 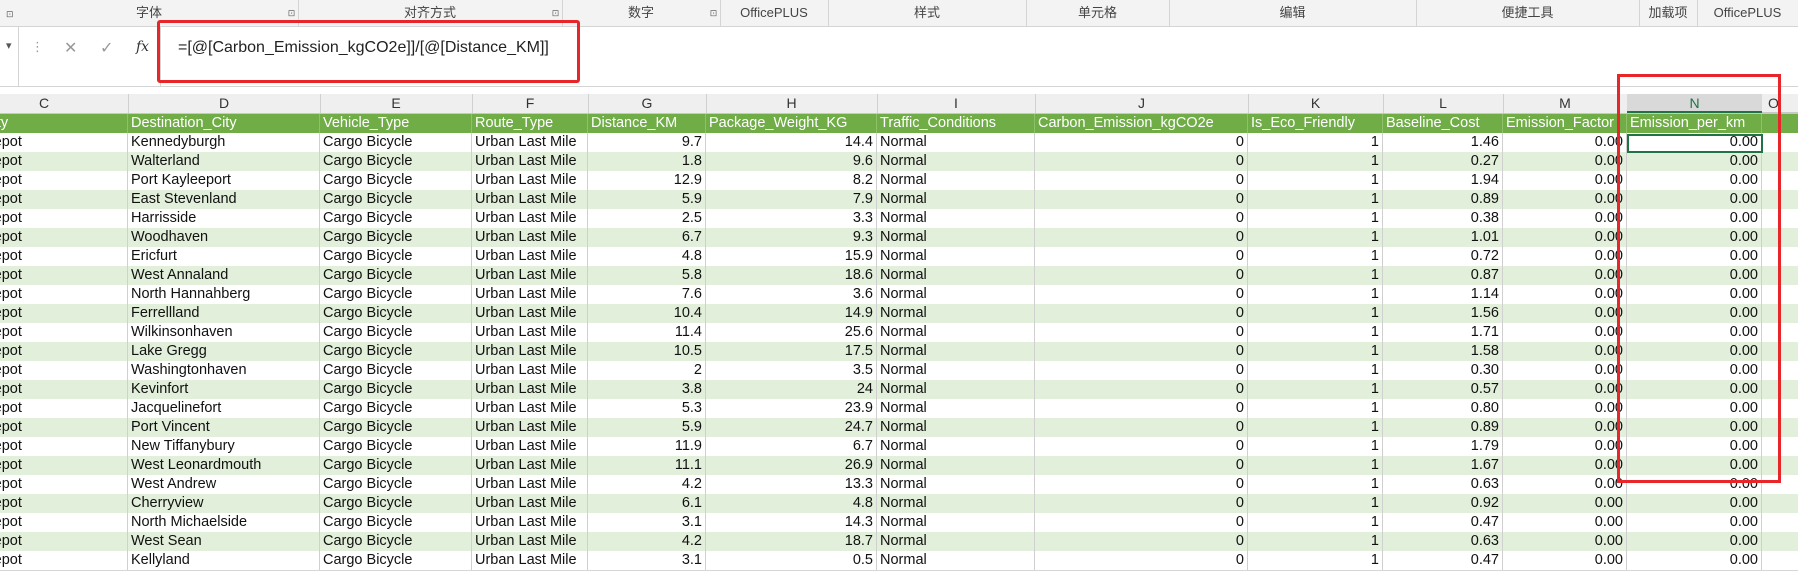 I want to click on table-cell: 3.1, so click(x=647, y=560).